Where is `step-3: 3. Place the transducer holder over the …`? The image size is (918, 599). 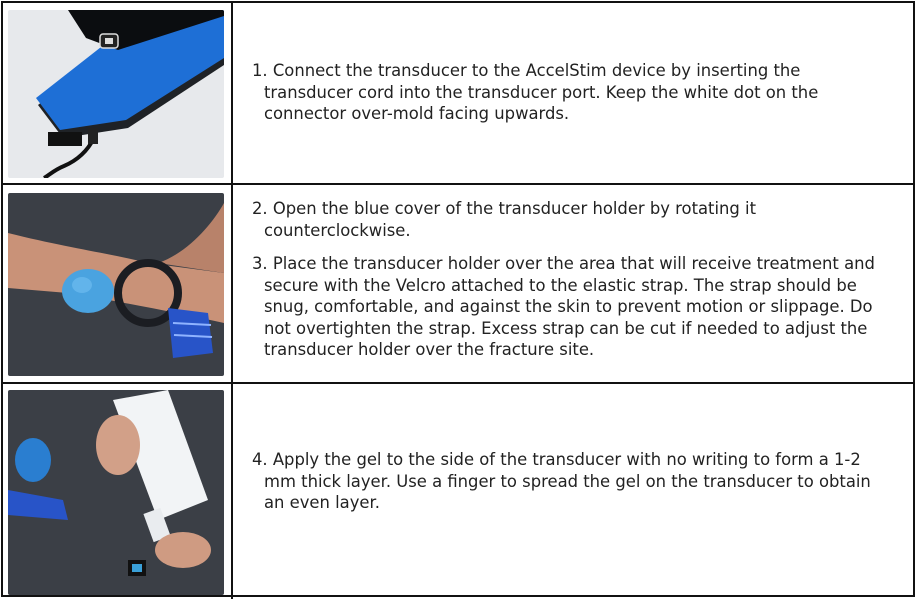
step-3: 3. Place the transducer holder over the … is located at coordinates (572, 307).